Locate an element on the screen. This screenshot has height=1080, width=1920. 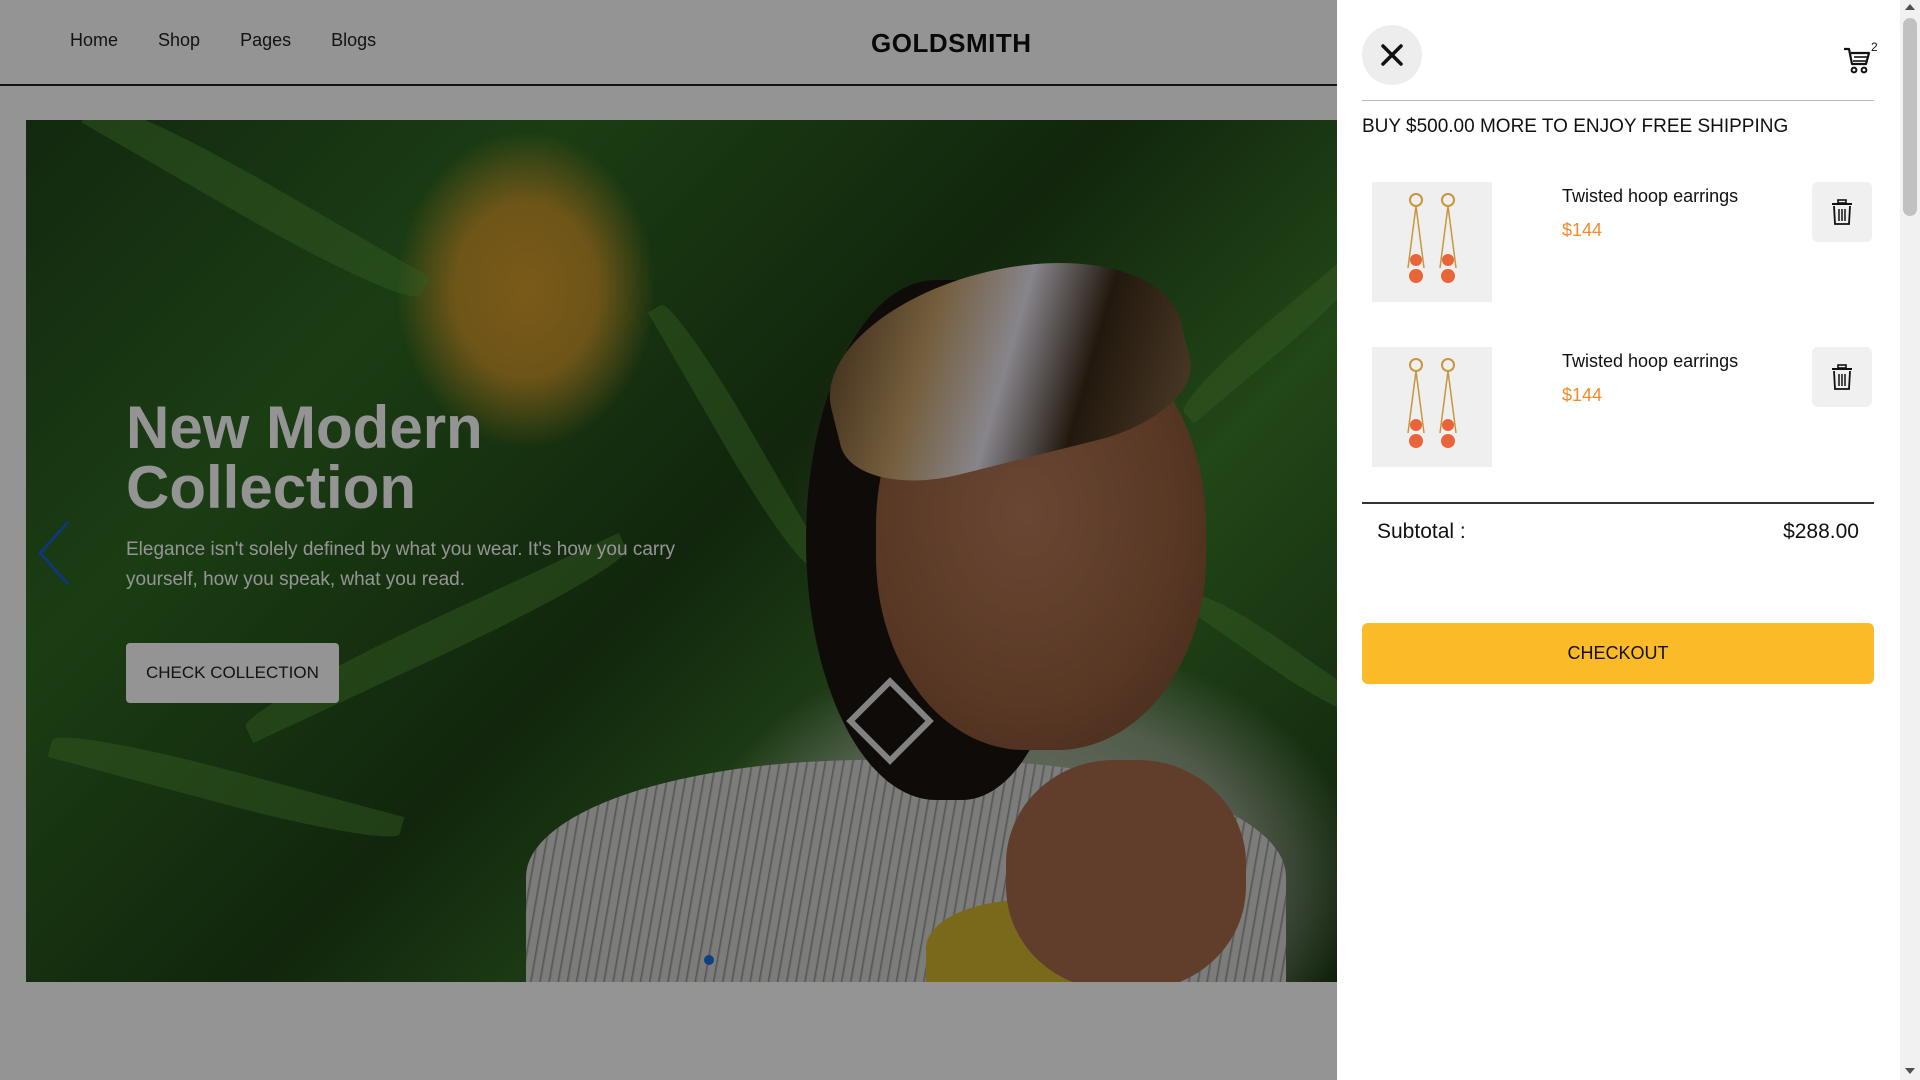
free-shipping-message: BUY $500.00 MORE TO ENJOY FREE SHIPPING is located at coordinates (1575, 126).